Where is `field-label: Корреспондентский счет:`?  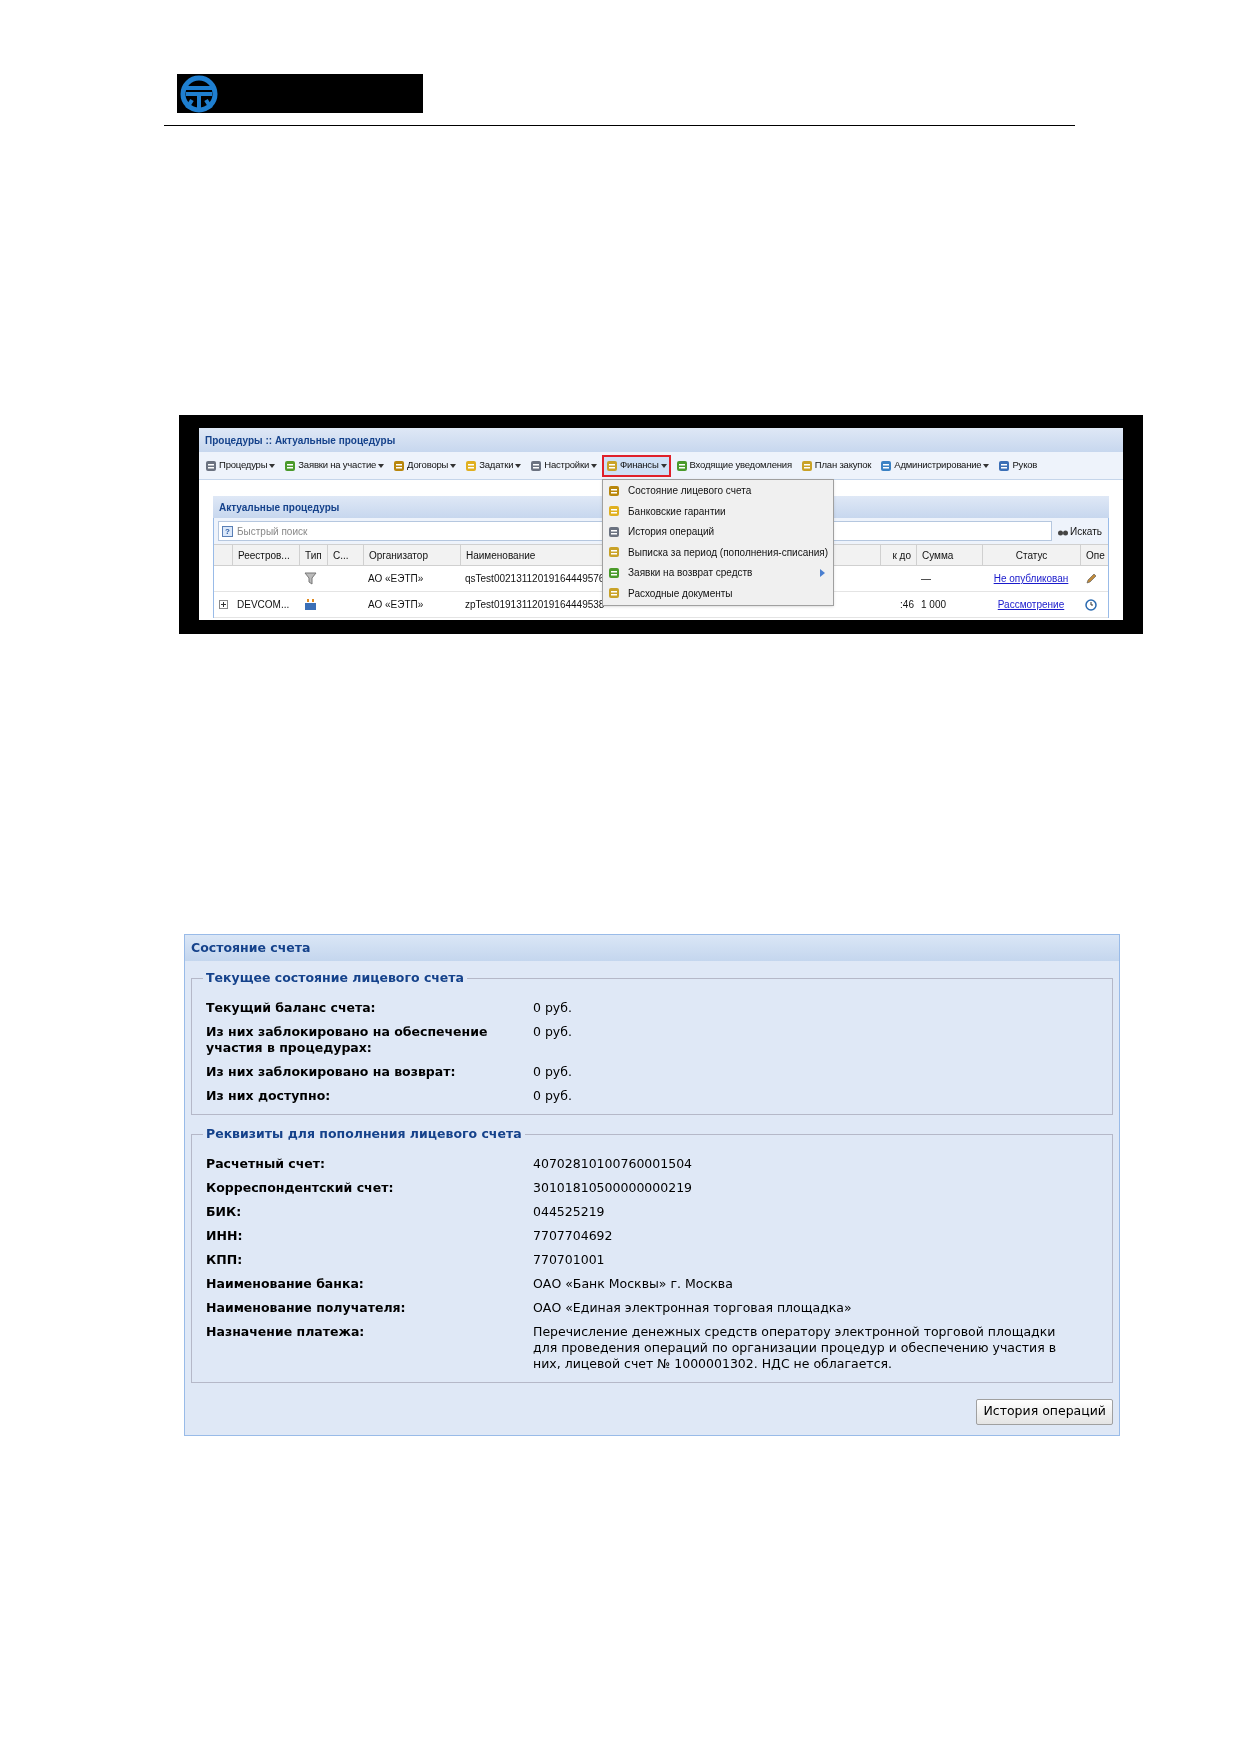 field-label: Корреспондентский счет: is located at coordinates (300, 1187).